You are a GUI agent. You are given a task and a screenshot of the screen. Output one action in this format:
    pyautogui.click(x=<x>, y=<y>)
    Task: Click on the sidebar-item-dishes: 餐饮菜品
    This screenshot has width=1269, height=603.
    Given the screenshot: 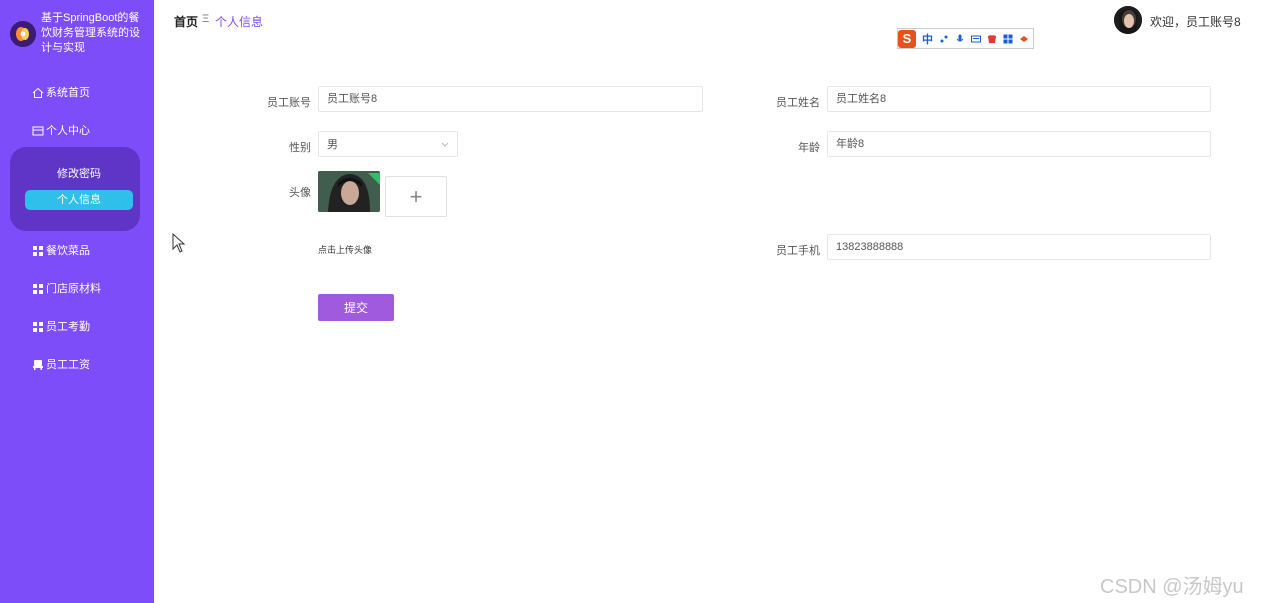 What is the action you would take?
    pyautogui.click(x=61, y=251)
    